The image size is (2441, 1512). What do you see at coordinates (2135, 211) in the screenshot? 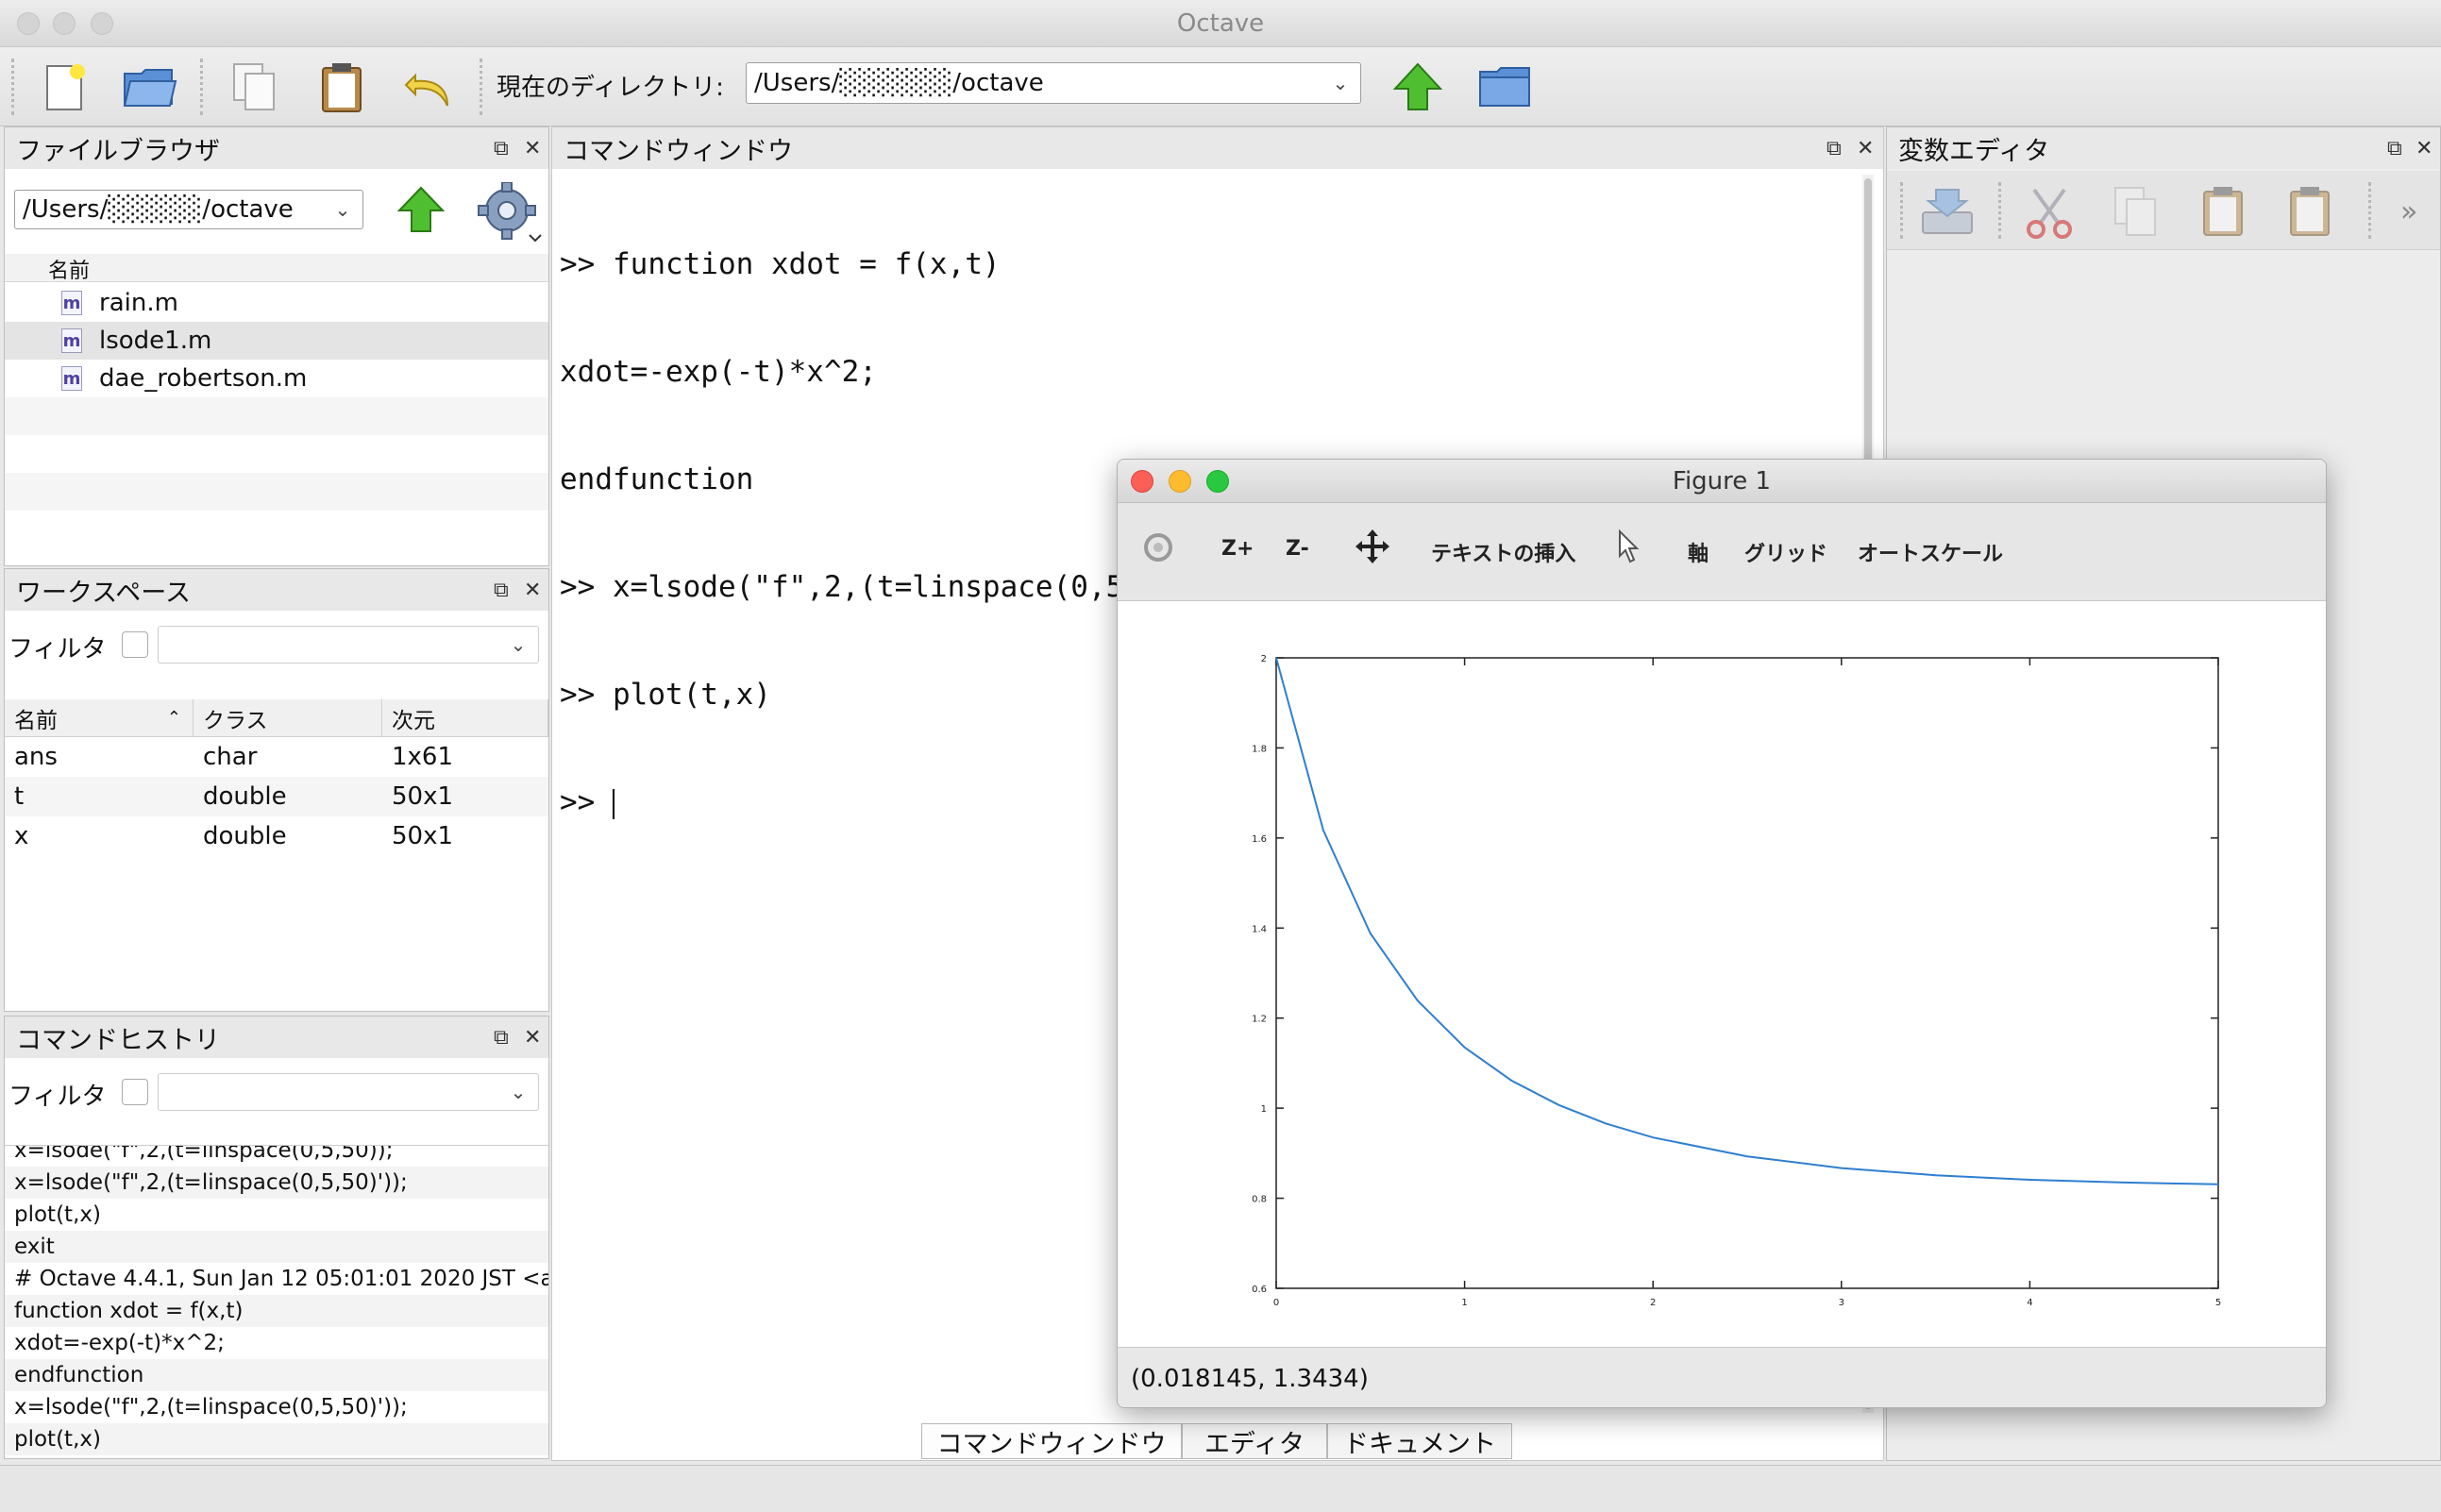
I see `copy-icon` at bounding box center [2135, 211].